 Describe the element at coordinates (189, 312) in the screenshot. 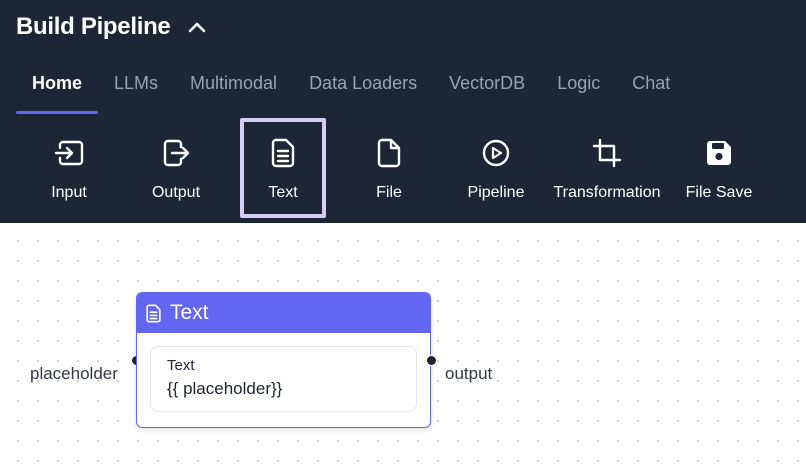

I see `text-node-title: Text` at that location.